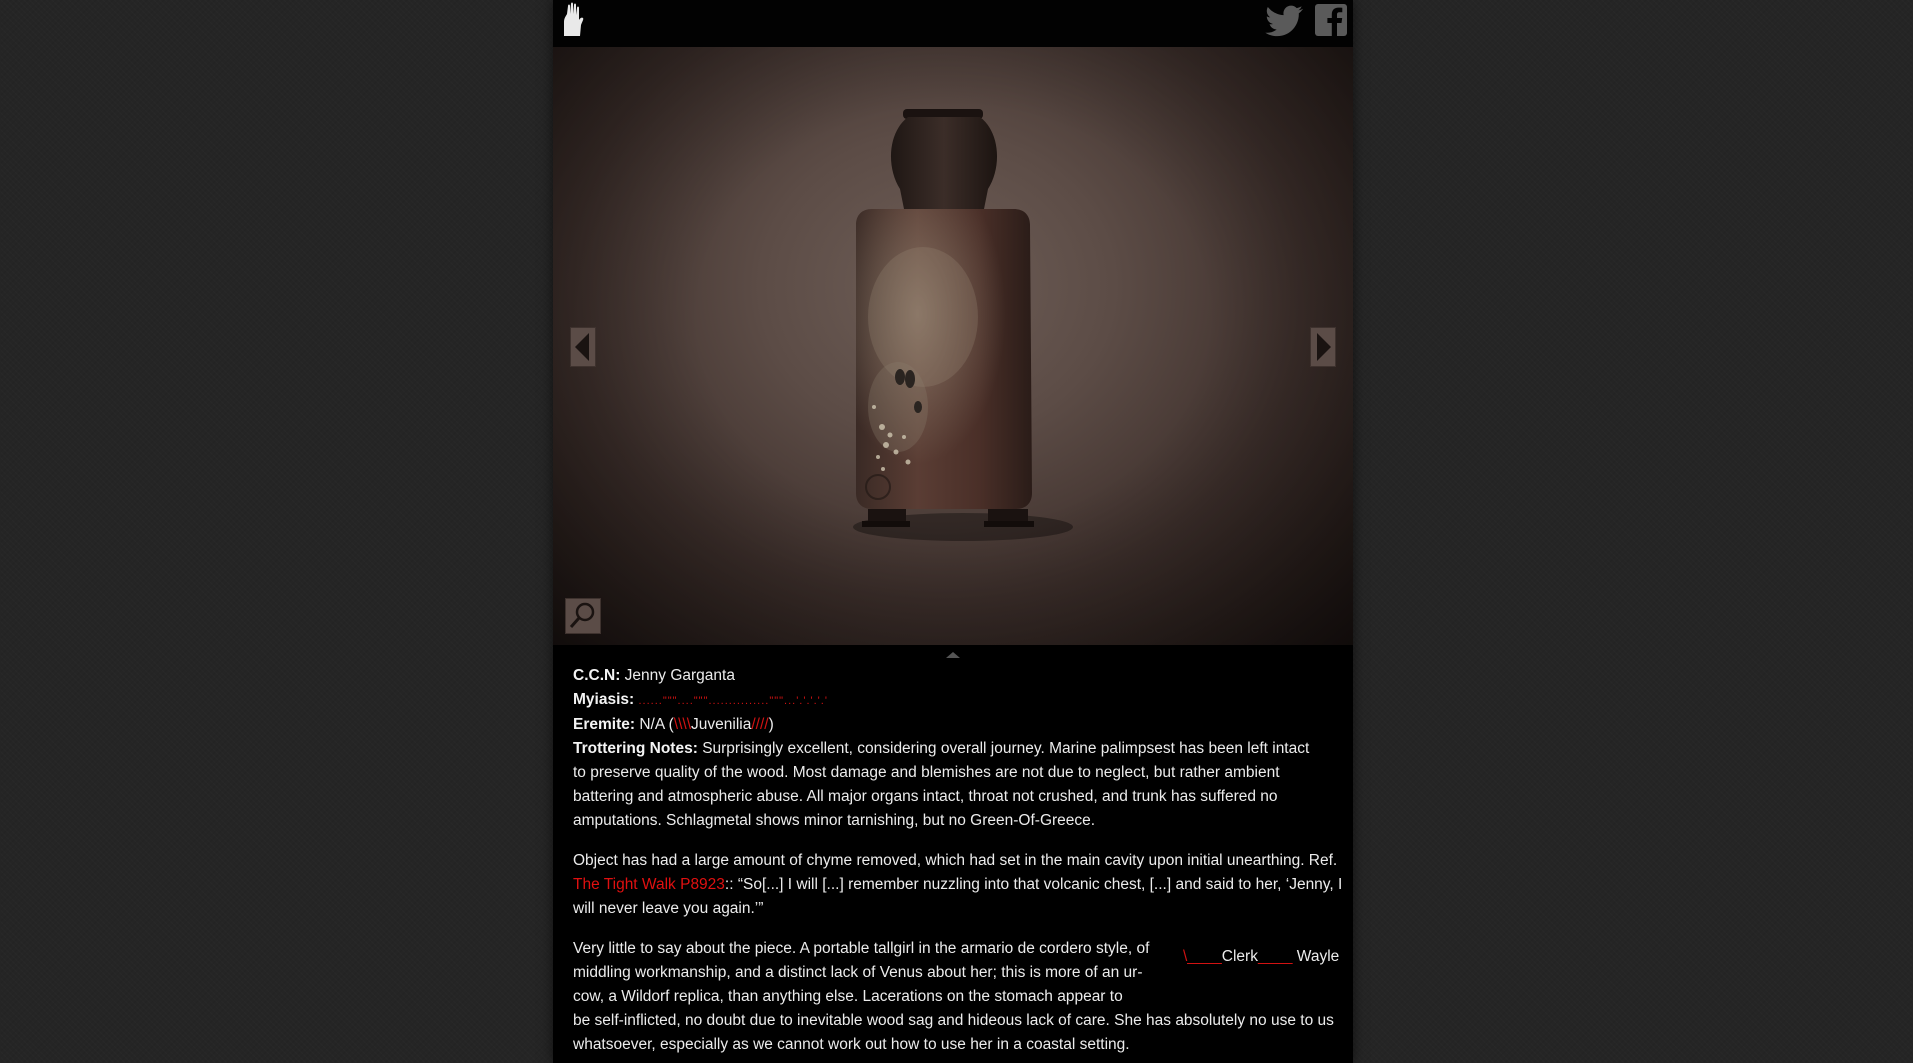 The height and width of the screenshot is (1063, 1913). I want to click on eremite-mid: Juvenilia, so click(721, 724).